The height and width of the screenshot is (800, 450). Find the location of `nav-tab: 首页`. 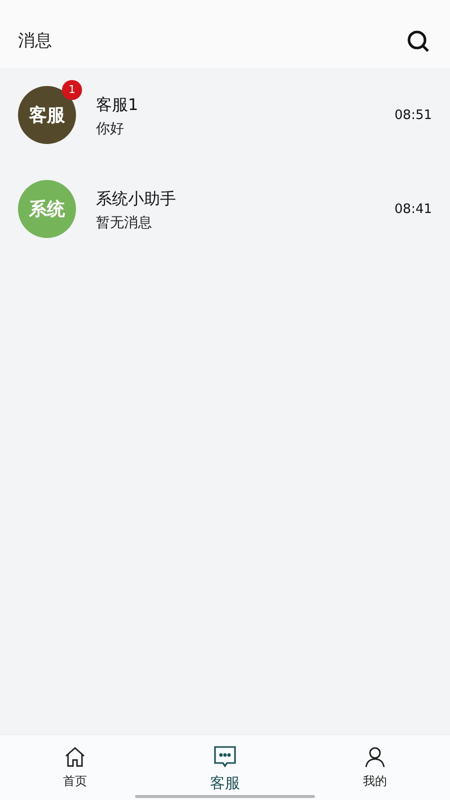

nav-tab: 首页 is located at coordinates (75, 767).